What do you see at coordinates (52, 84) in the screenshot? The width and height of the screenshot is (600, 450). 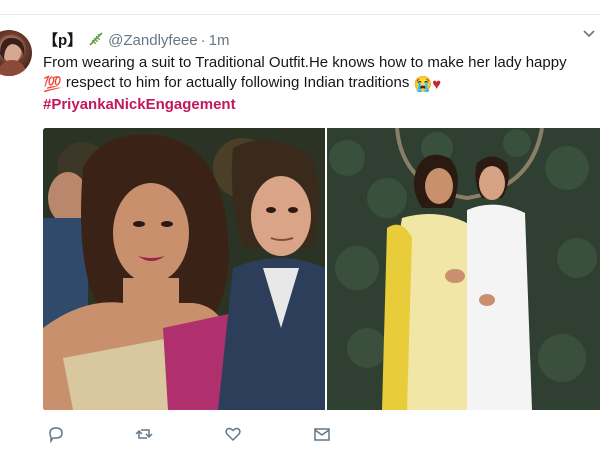 I see `hundred-emoji: 💯` at bounding box center [52, 84].